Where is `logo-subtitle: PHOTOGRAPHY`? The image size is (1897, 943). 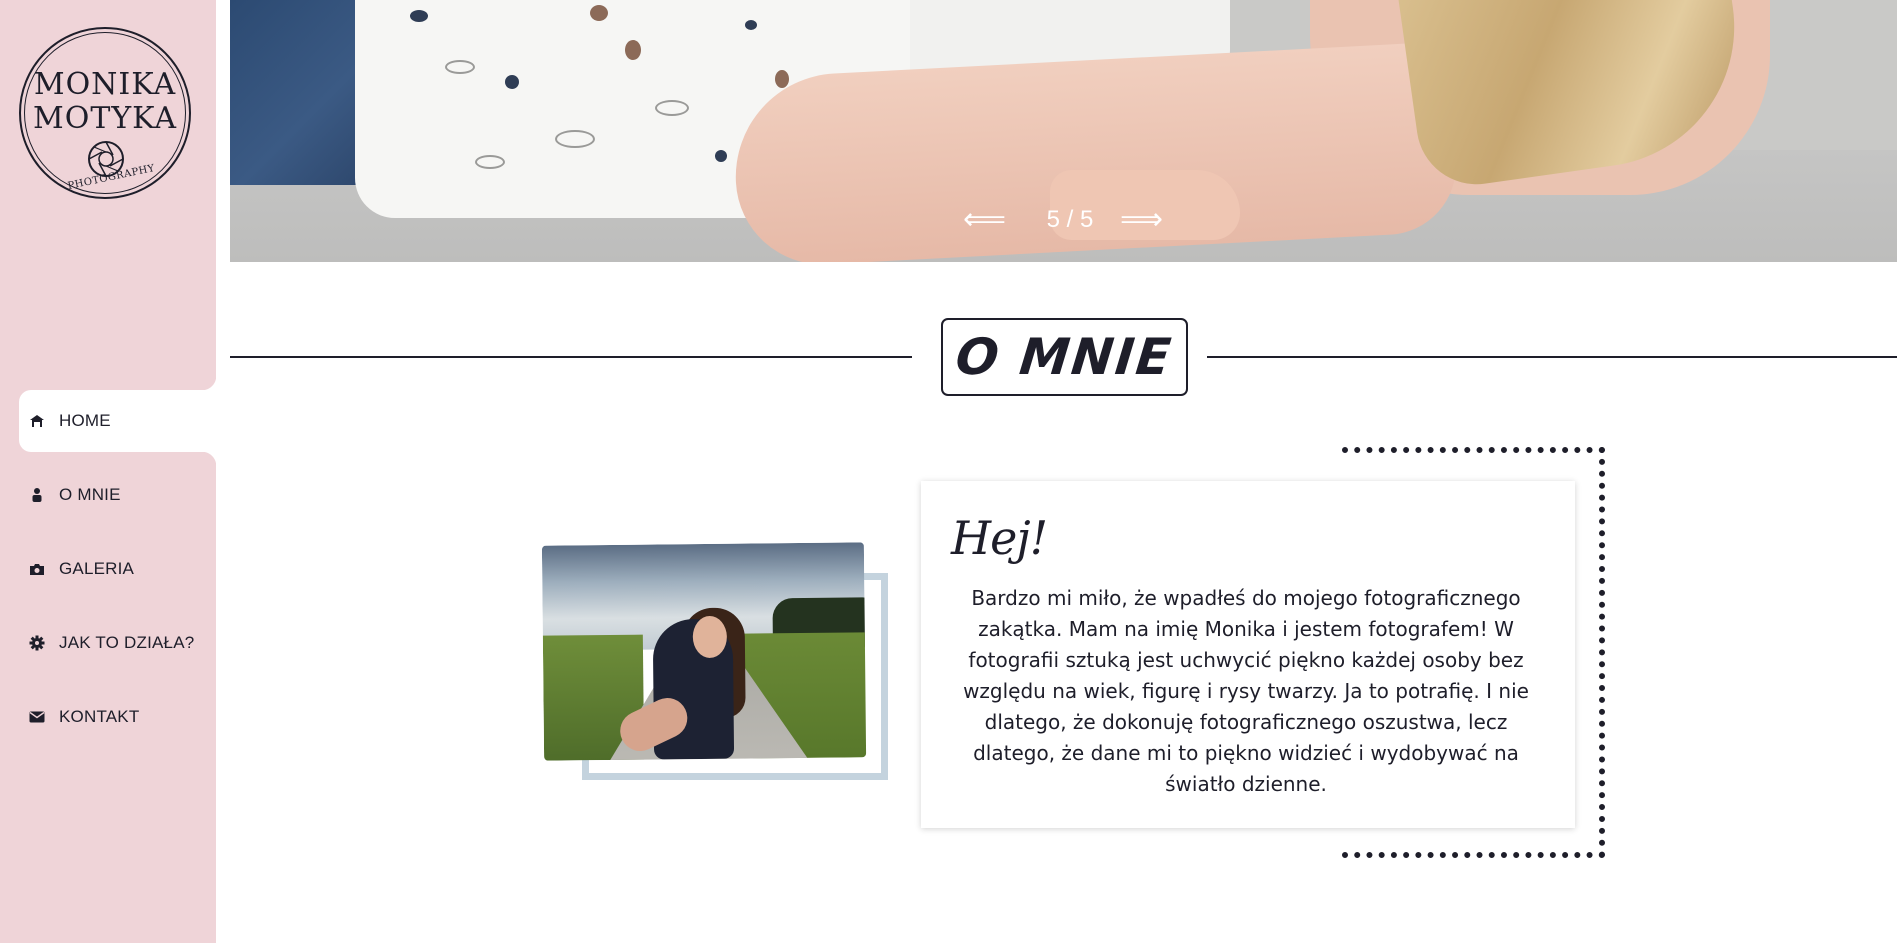 logo-subtitle: PHOTOGRAPHY is located at coordinates (111, 177).